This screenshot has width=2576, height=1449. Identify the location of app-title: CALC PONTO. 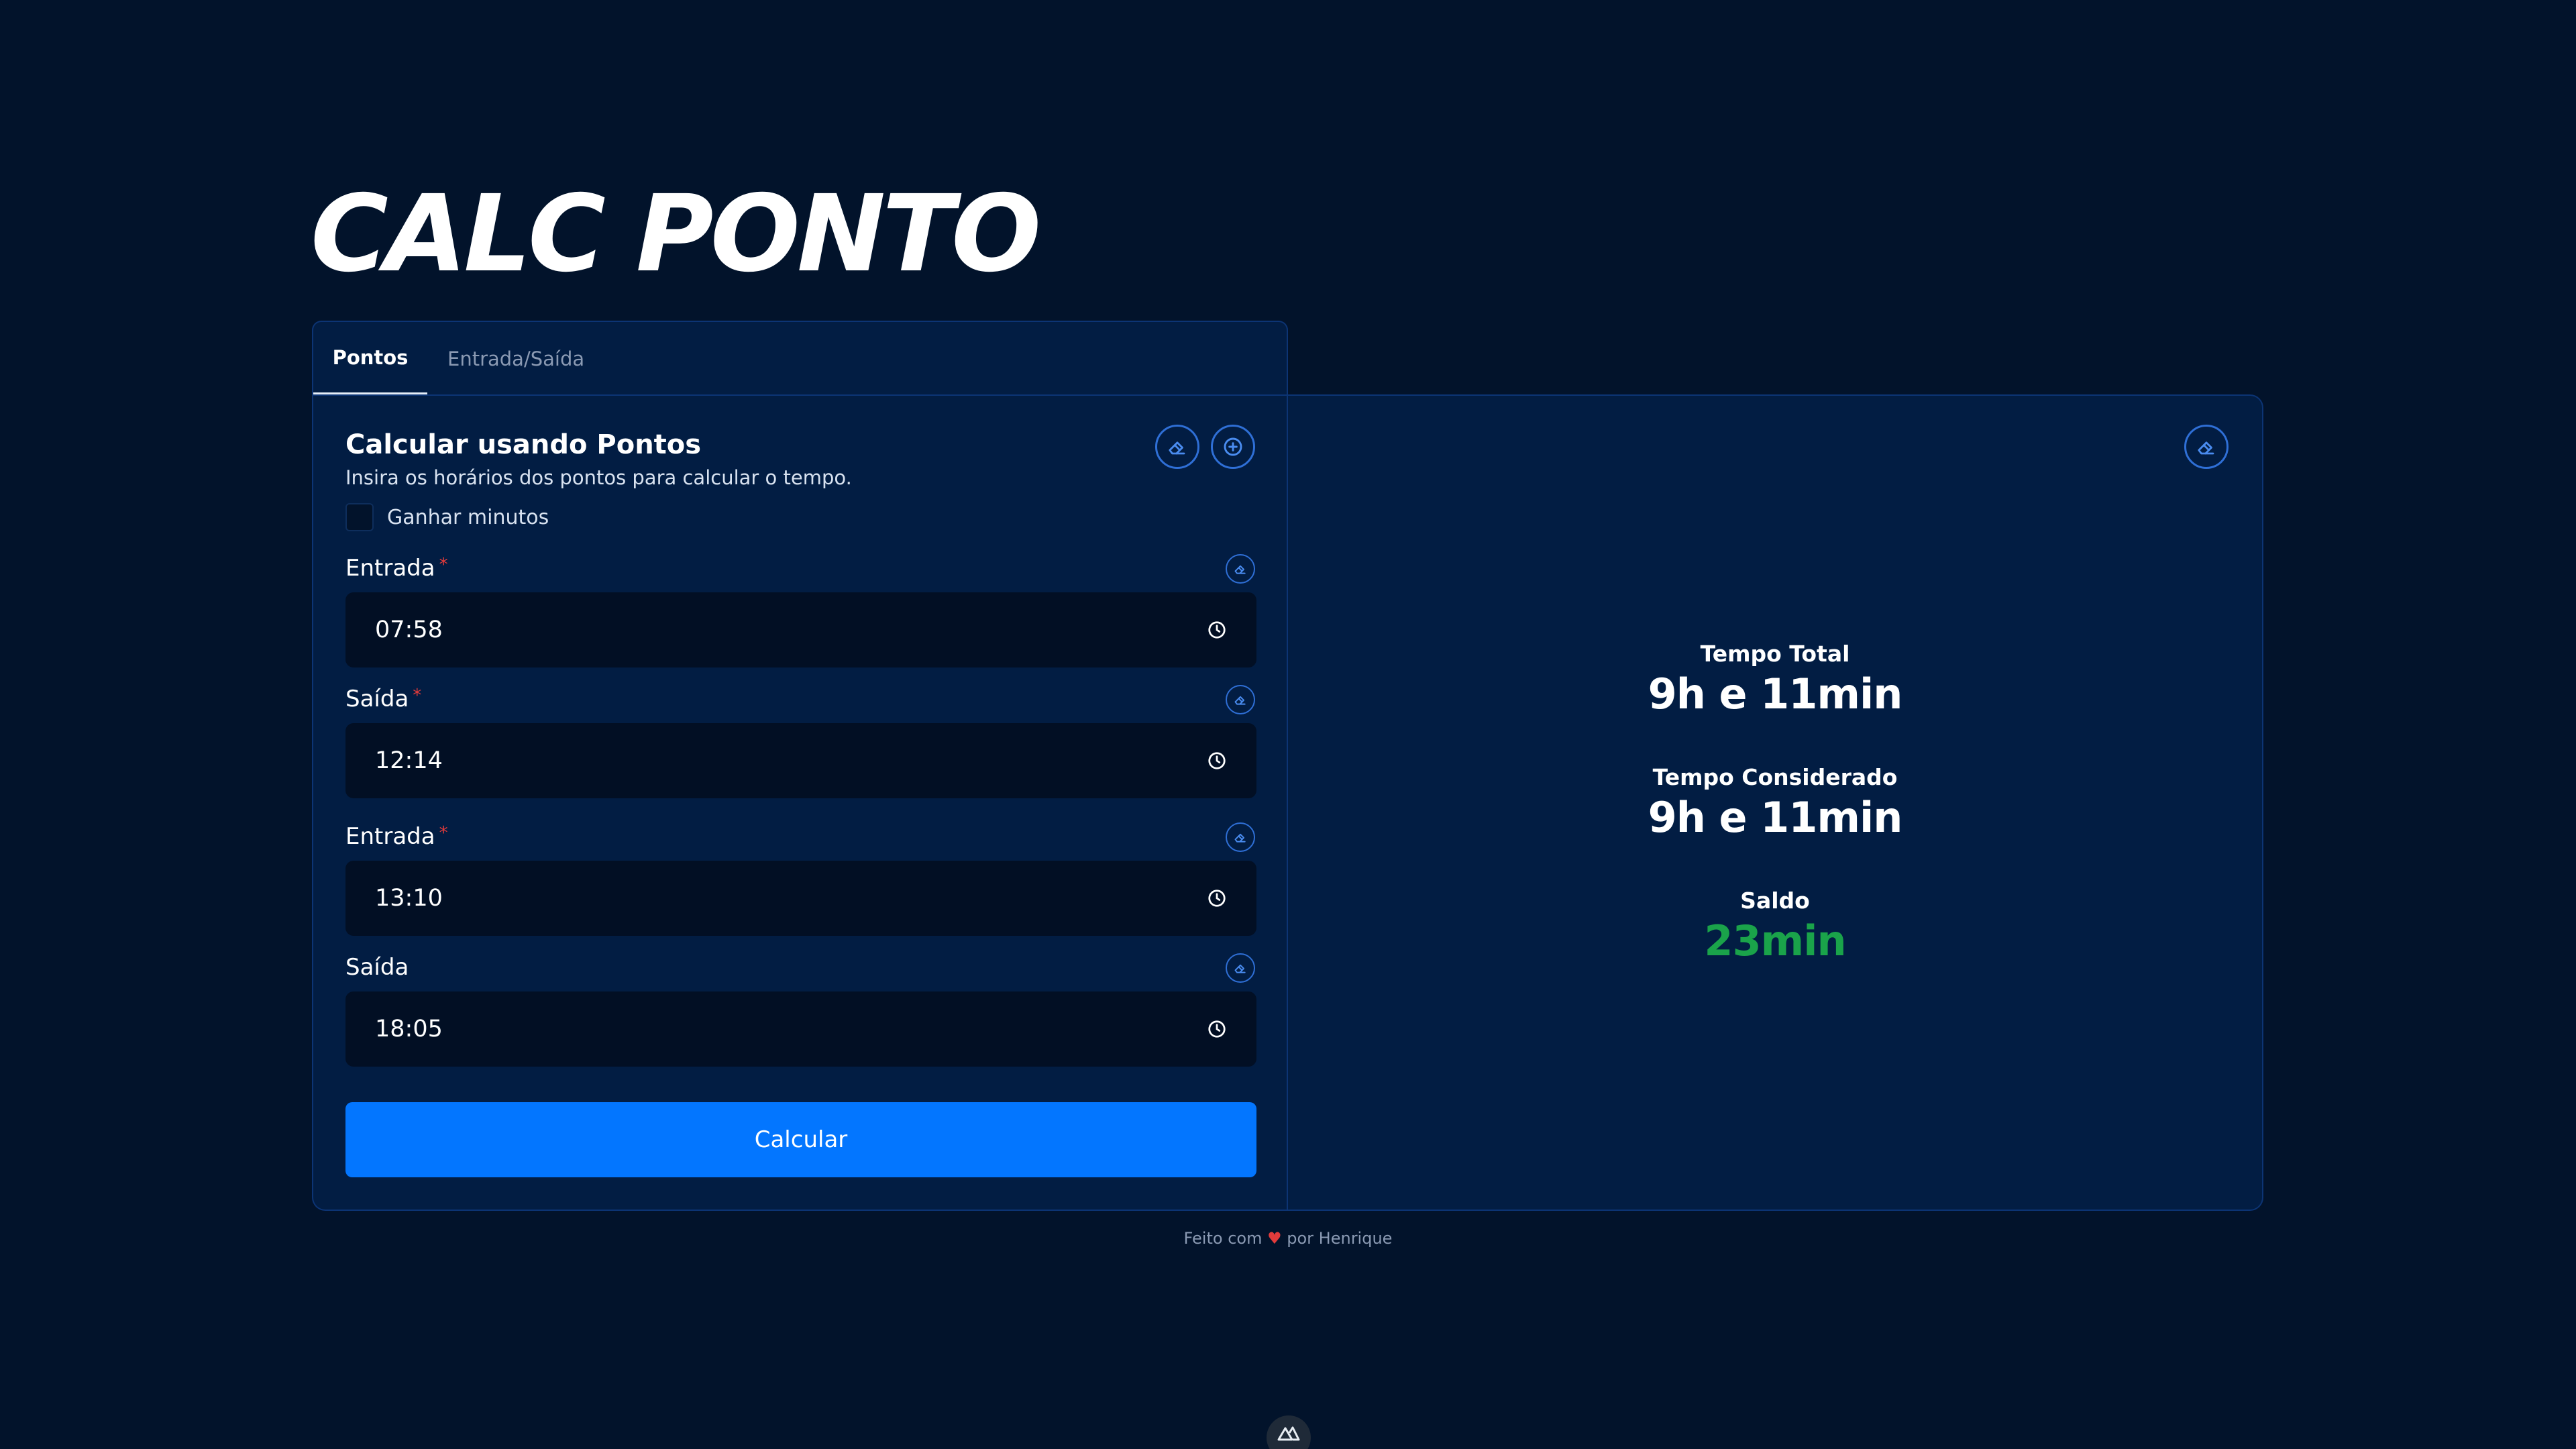
(676, 234).